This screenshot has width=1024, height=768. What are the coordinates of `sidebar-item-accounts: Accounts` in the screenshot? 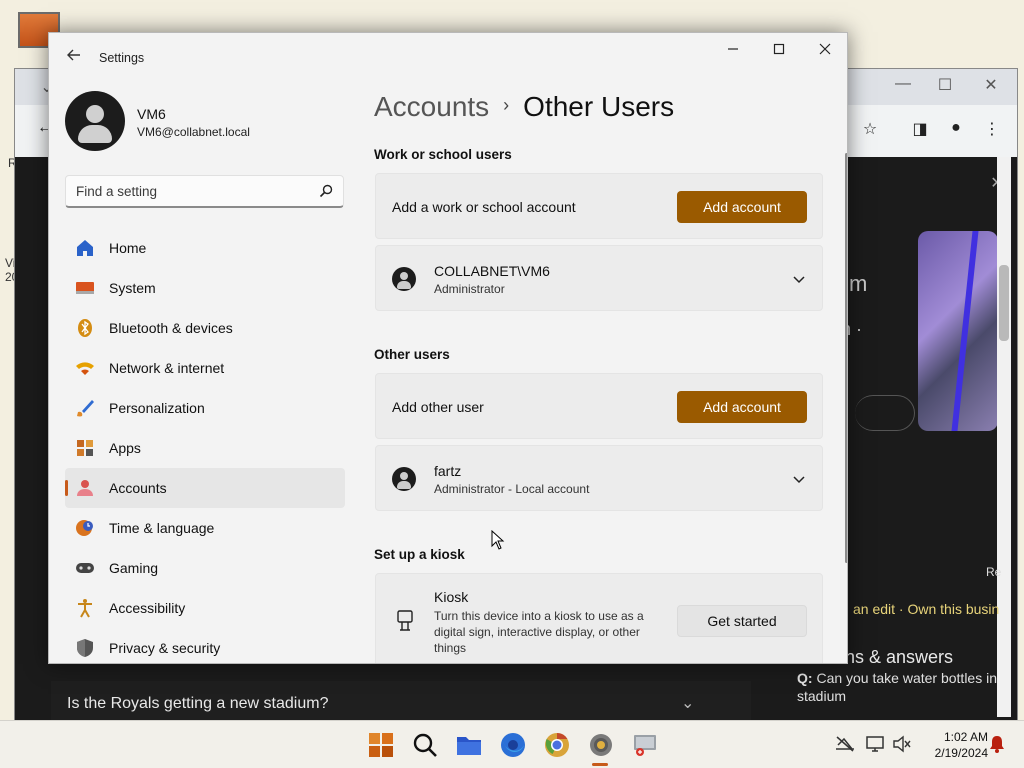 It's located at (205, 488).